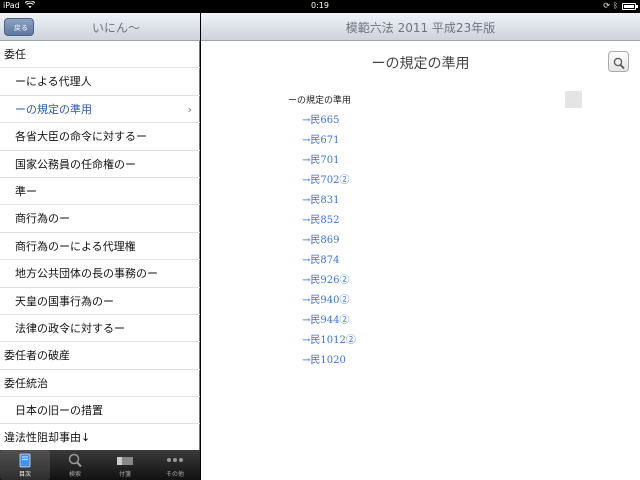  What do you see at coordinates (26, 383) in the screenshot?
I see `index-item-label: 委任統治` at bounding box center [26, 383].